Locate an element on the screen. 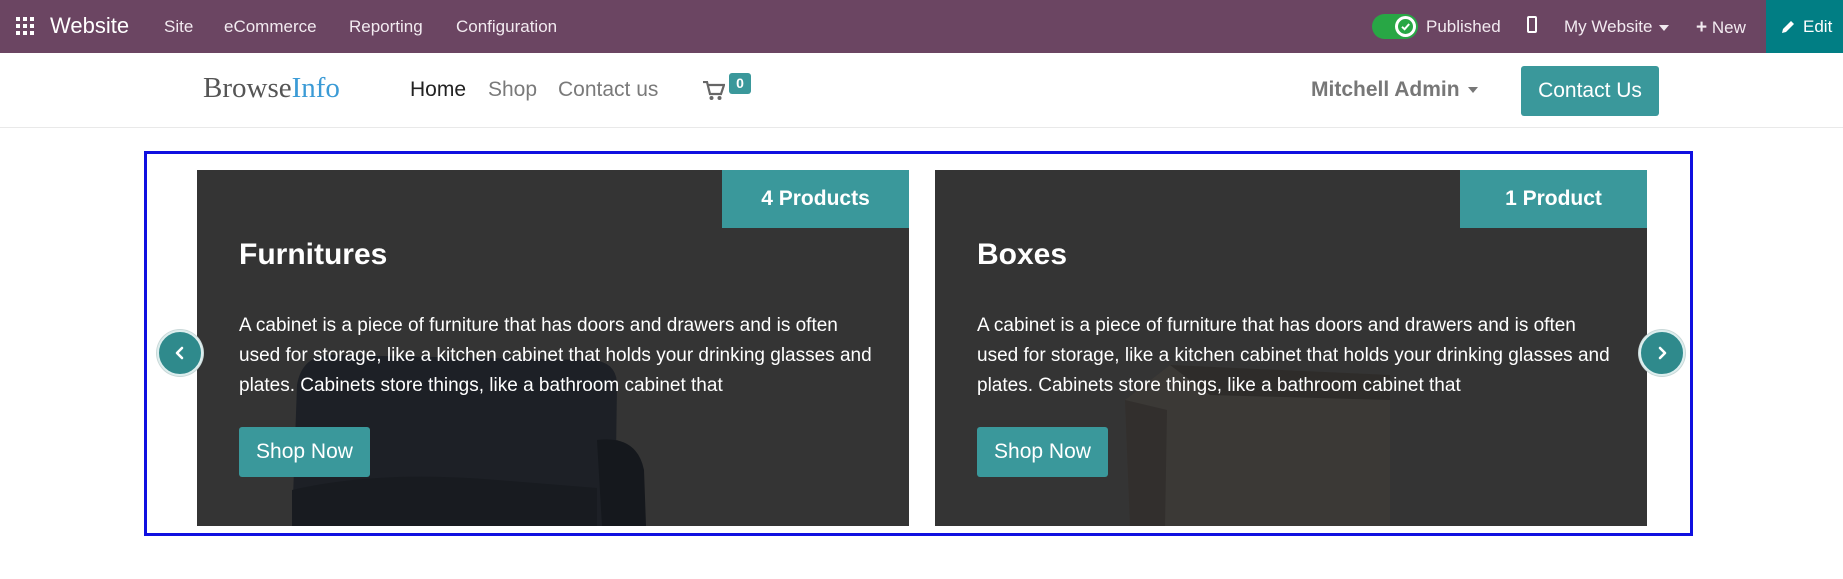  edit-button: Edit is located at coordinates (1804, 26).